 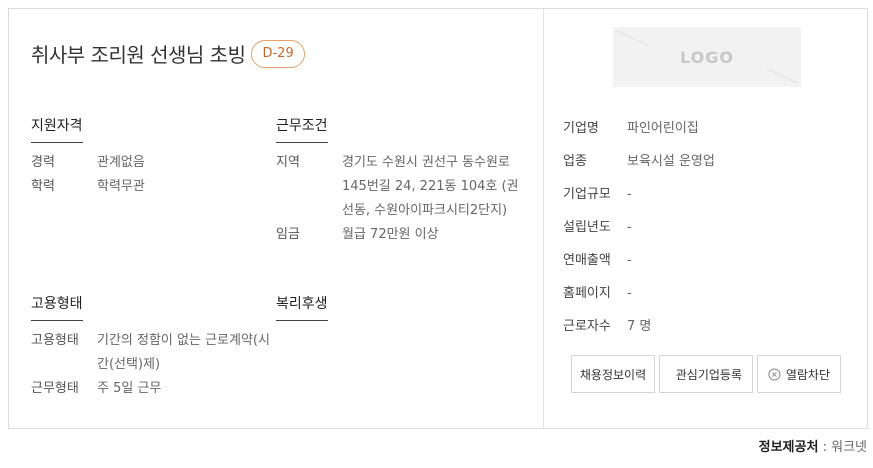 I want to click on block-view-button: 열람차단, so click(x=799, y=374).